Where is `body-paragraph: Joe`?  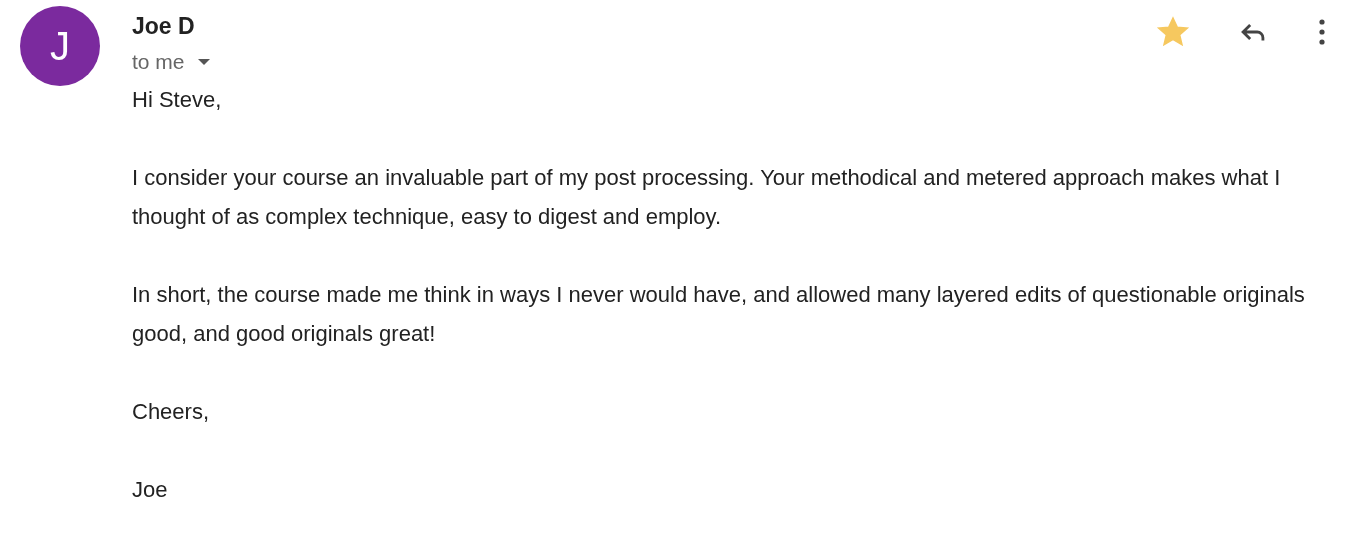 body-paragraph: Joe is located at coordinates (150, 490).